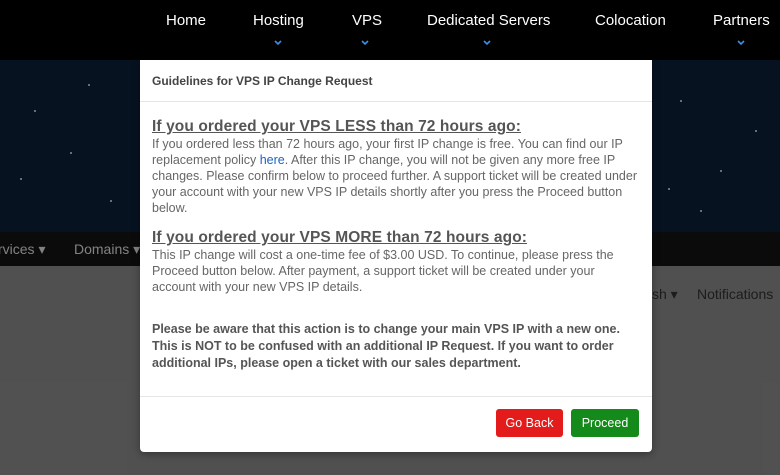  I want to click on nav-home: Home, so click(186, 20).